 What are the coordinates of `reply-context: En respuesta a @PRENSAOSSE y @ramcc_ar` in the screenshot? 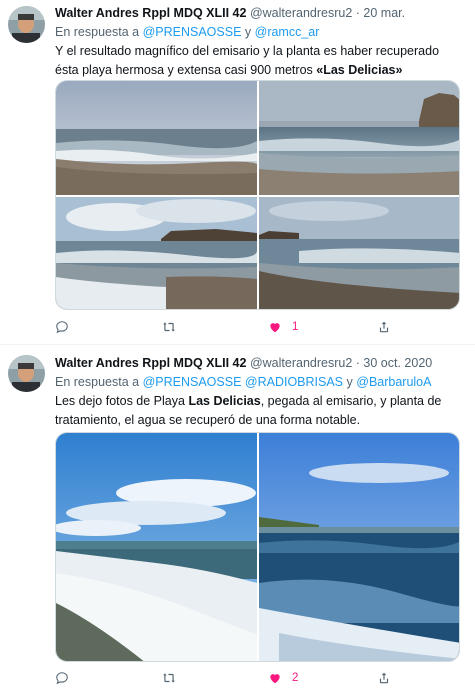 It's located at (260, 32).